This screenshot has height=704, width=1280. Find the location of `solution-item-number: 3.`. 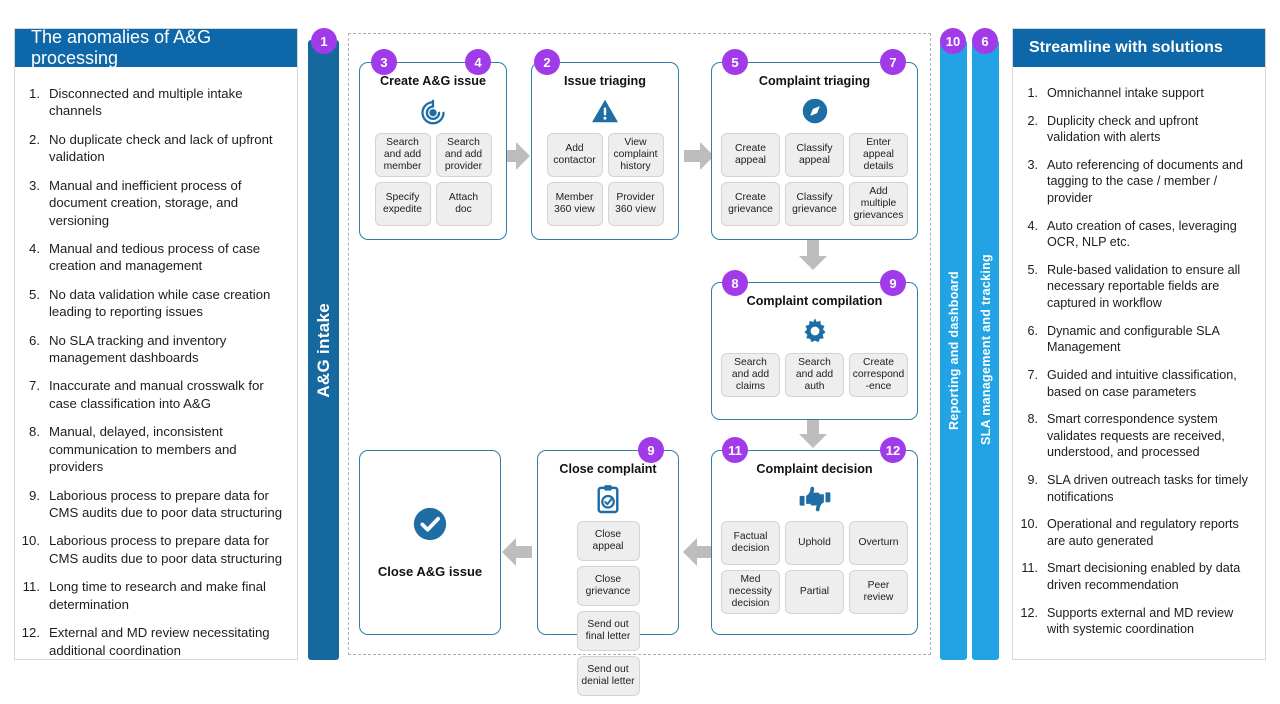

solution-item-number: 3. is located at coordinates (1032, 164).